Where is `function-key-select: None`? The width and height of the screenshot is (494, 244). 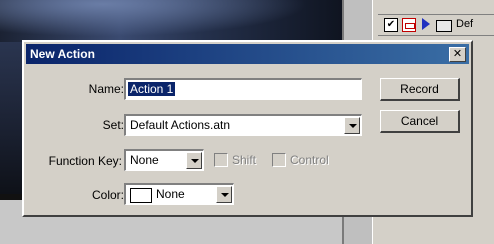 function-key-select: None is located at coordinates (164, 160).